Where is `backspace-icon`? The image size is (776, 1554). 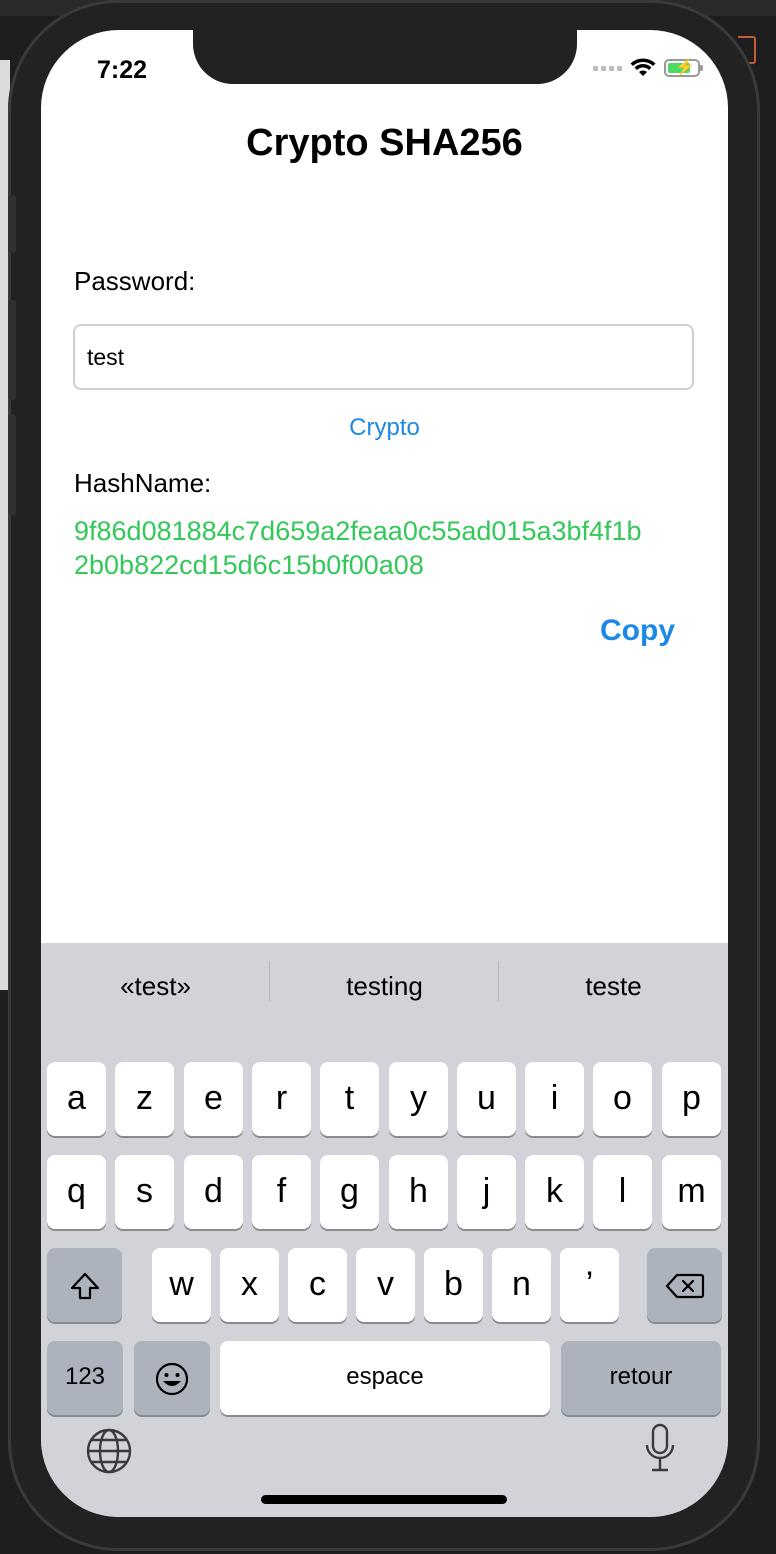 backspace-icon is located at coordinates (684, 1286).